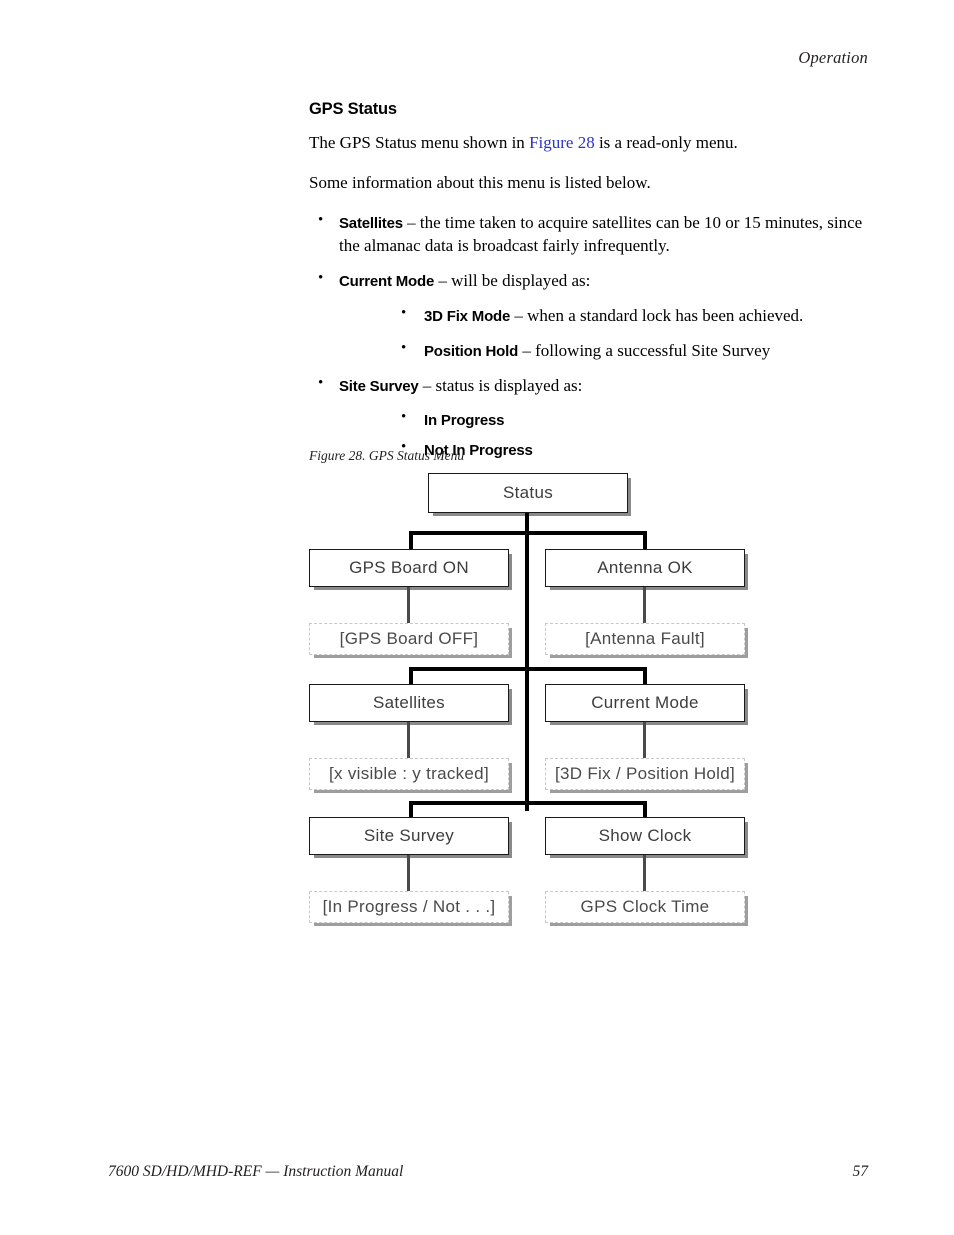 This screenshot has height=1235, width=954. I want to click on connector-stem-satellites, so click(408, 740).